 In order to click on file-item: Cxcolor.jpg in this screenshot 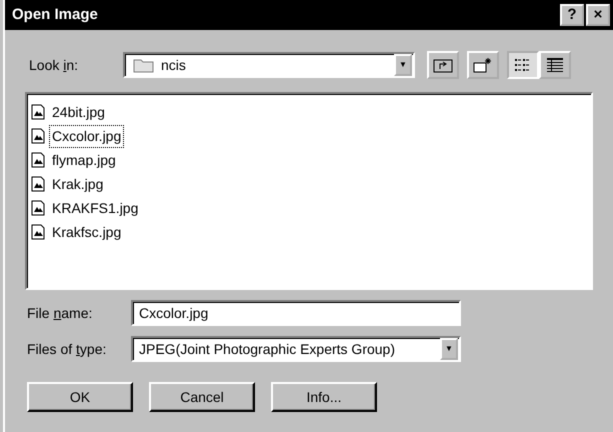, I will do `click(86, 136)`.